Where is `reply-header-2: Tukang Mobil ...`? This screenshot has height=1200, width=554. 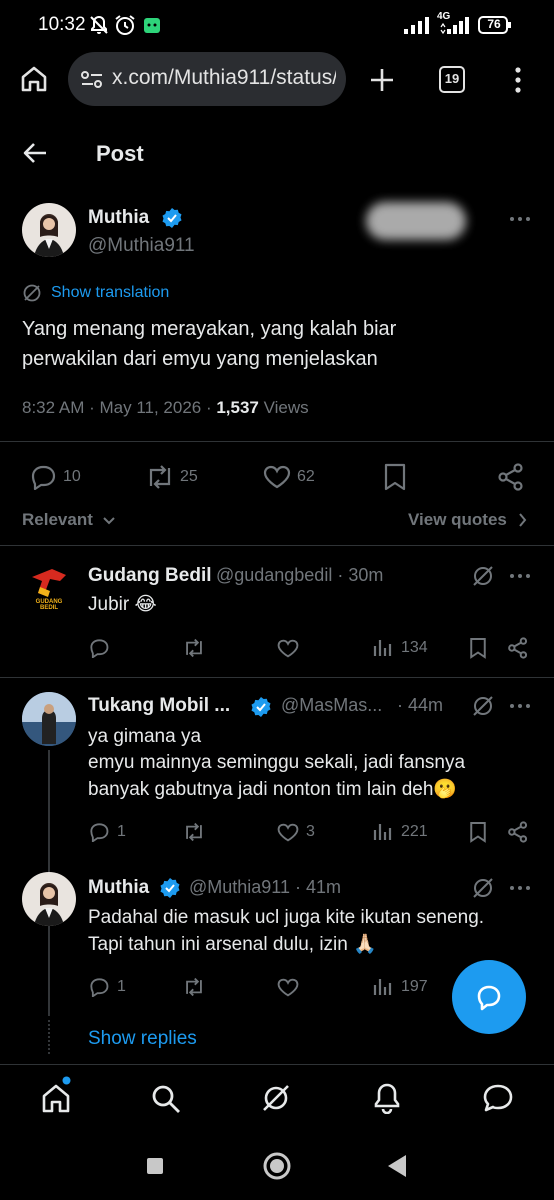 reply-header-2: Tukang Mobil ... is located at coordinates (159, 706).